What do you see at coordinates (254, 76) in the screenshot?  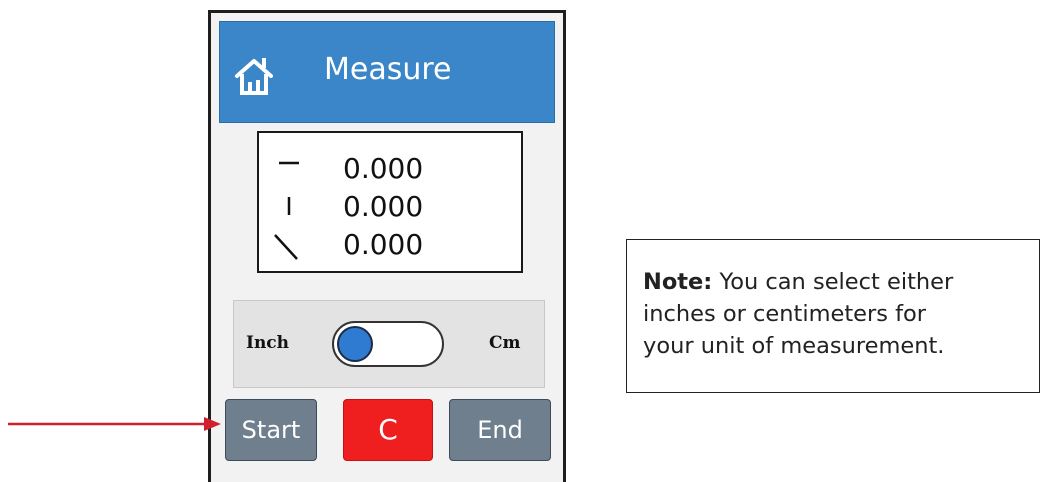 I see `home-icon` at bounding box center [254, 76].